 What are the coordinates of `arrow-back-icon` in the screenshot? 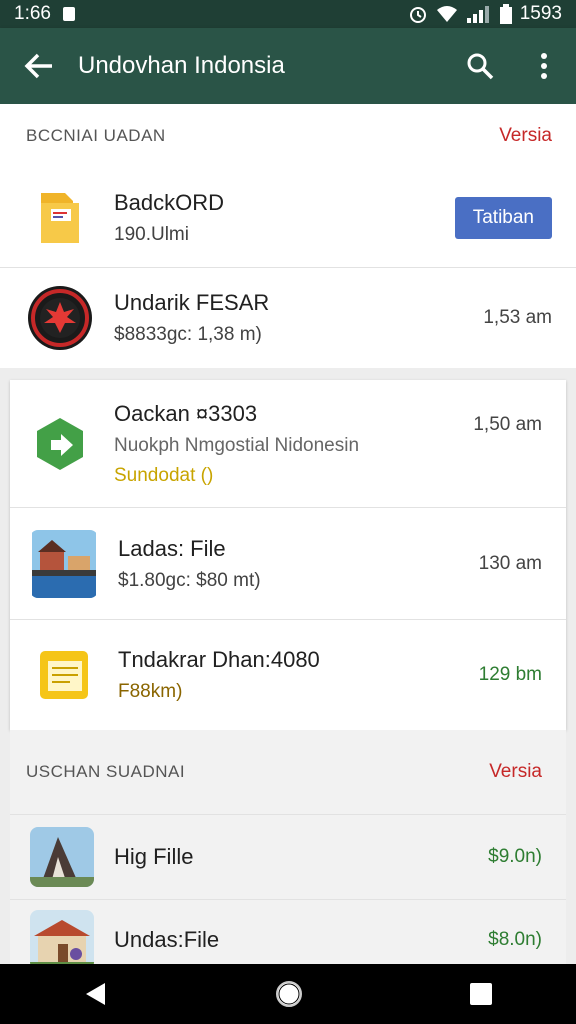 It's located at (38, 66).